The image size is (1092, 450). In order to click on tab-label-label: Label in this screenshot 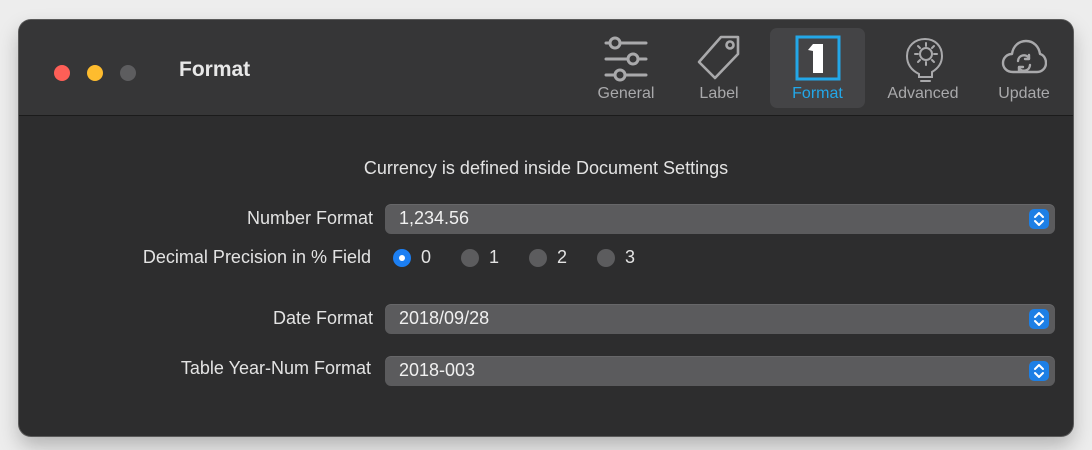, I will do `click(719, 93)`.